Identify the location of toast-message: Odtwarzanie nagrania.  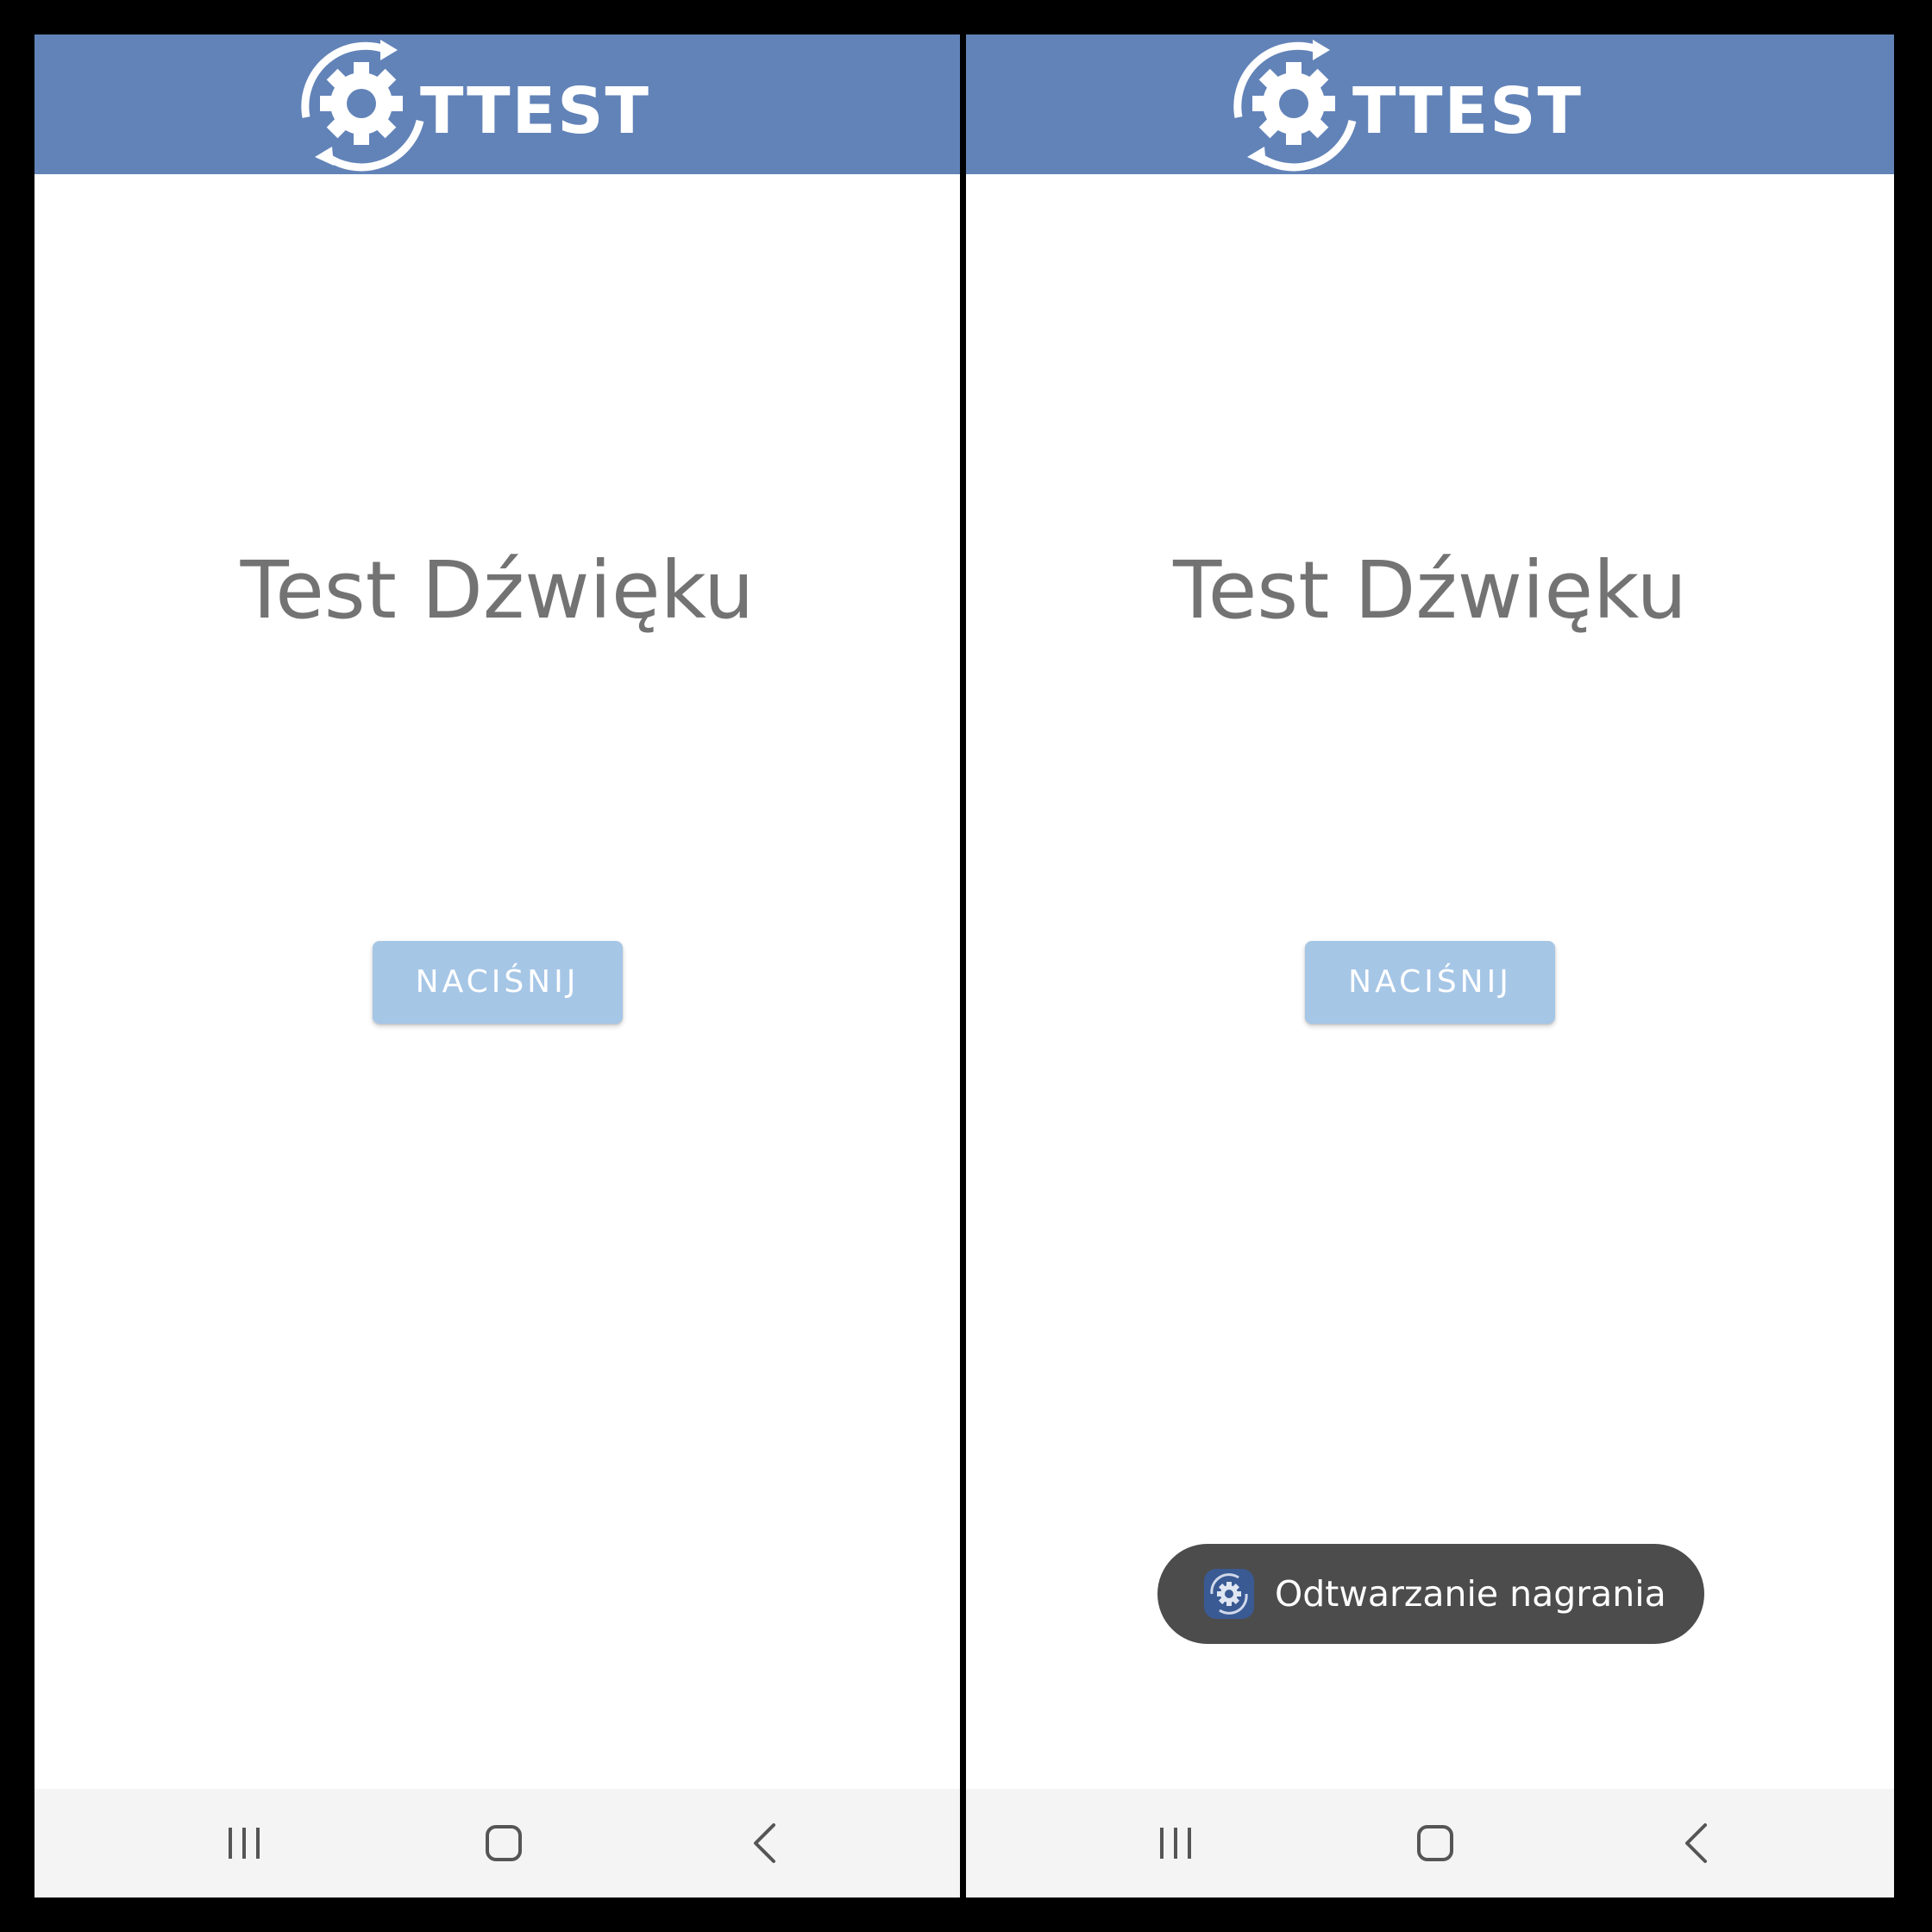
(1471, 1594).